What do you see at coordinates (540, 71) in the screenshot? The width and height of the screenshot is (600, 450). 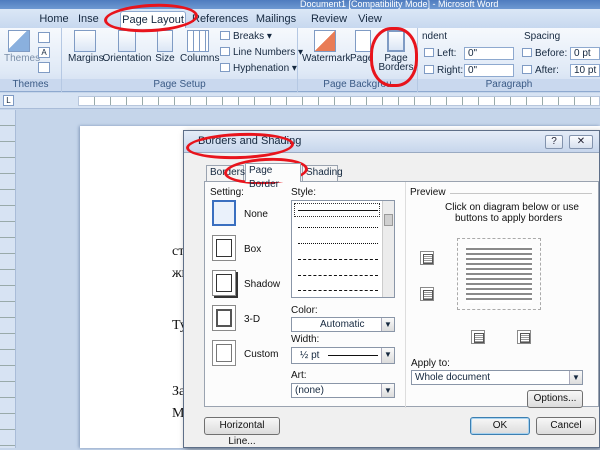 I see `spacing-after-label: After:` at bounding box center [540, 71].